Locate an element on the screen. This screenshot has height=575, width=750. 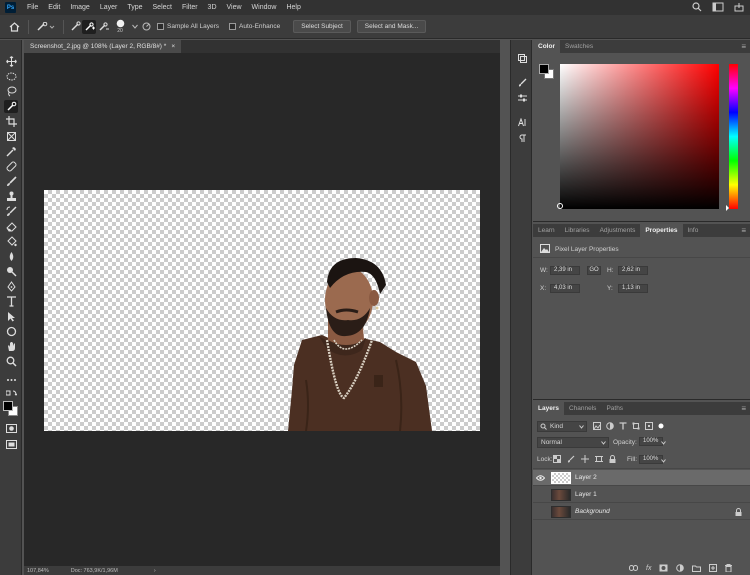
menu-help: Help is located at coordinates (293, 7).